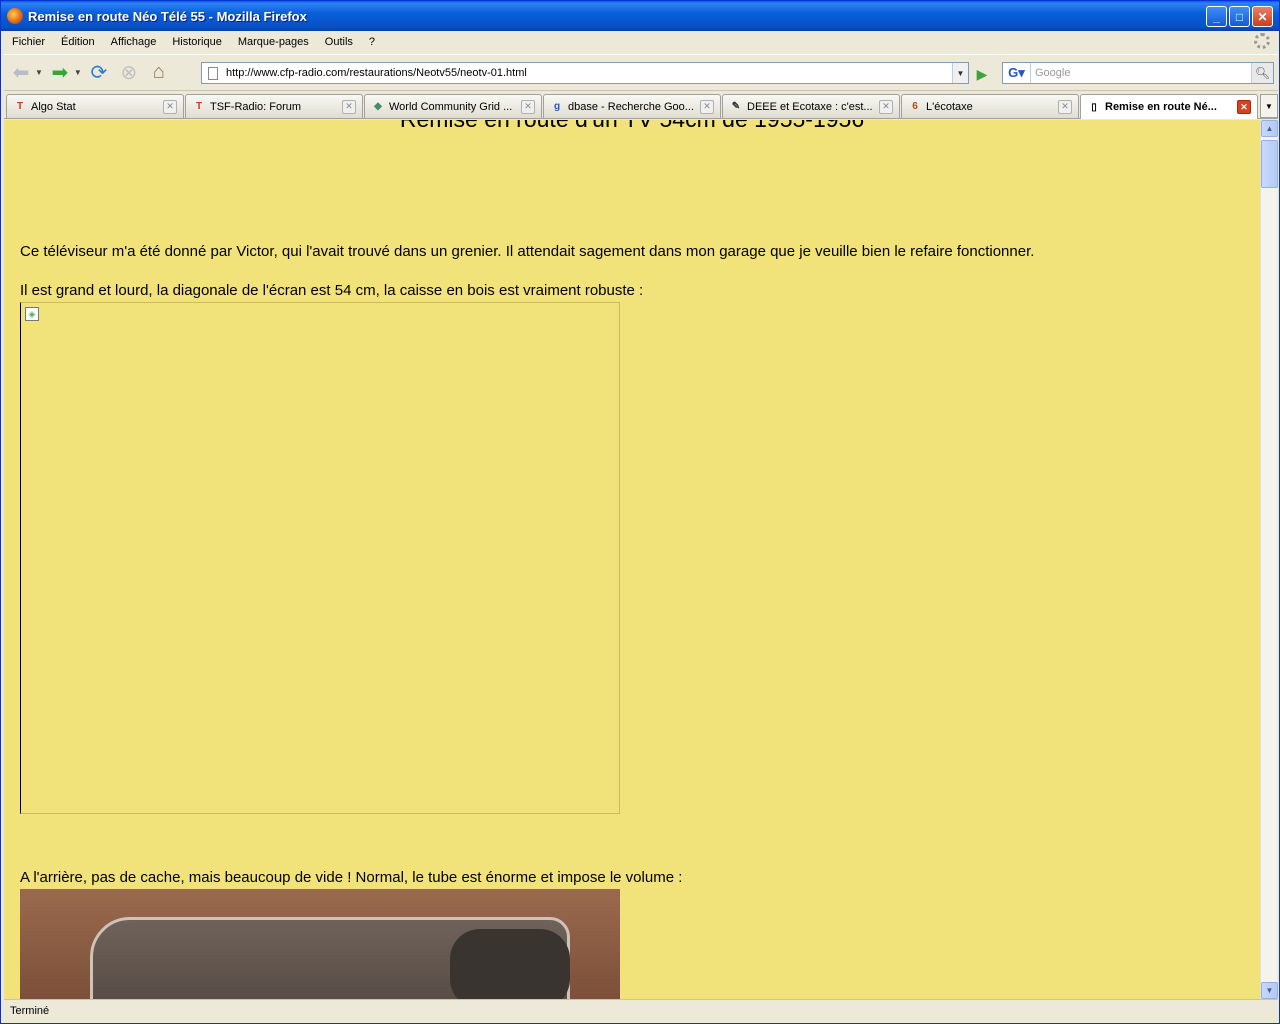 The image size is (1280, 1024). Describe the element at coordinates (510, 964) in the screenshot. I see `photo-dark-area` at that location.